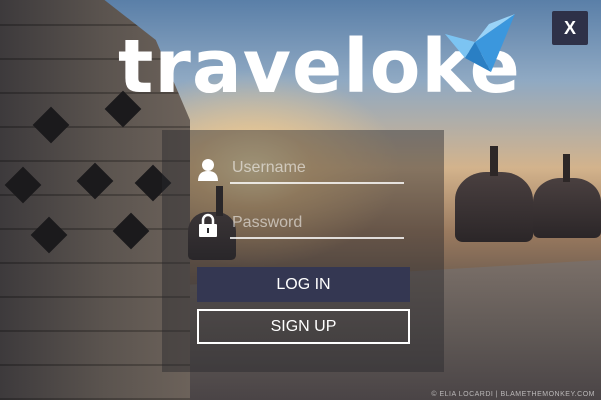 The image size is (601, 400). Describe the element at coordinates (208, 170) in the screenshot. I see `user-icon` at that location.